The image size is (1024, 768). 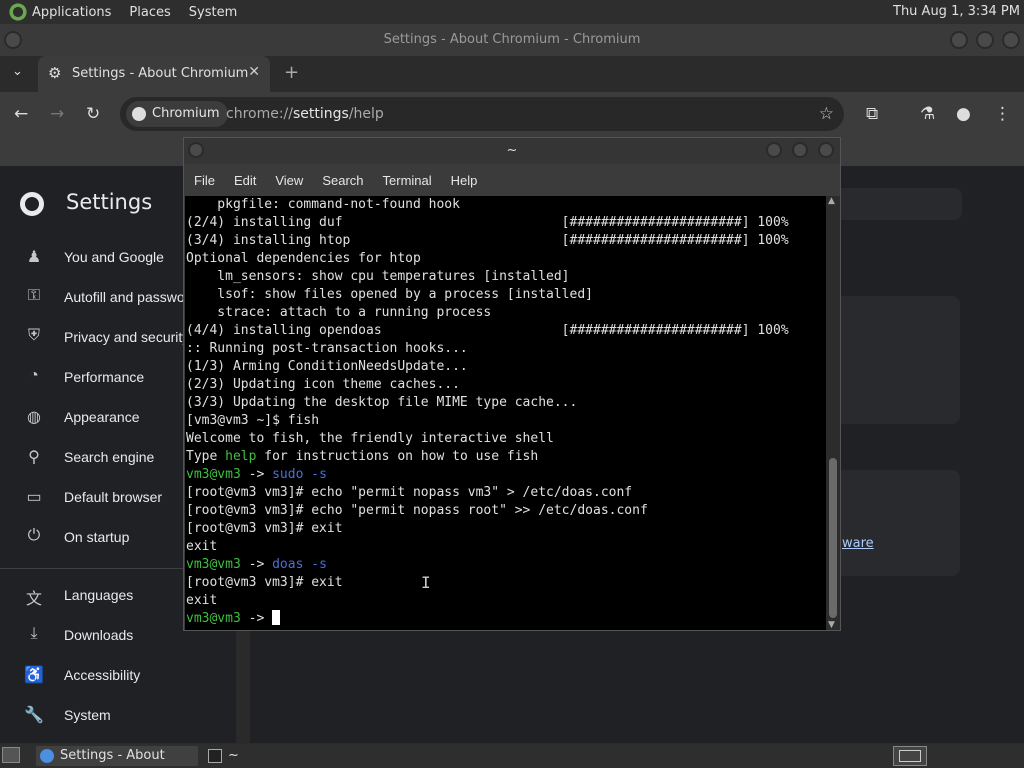 I want to click on reload-button: ↻, so click(x=93, y=114).